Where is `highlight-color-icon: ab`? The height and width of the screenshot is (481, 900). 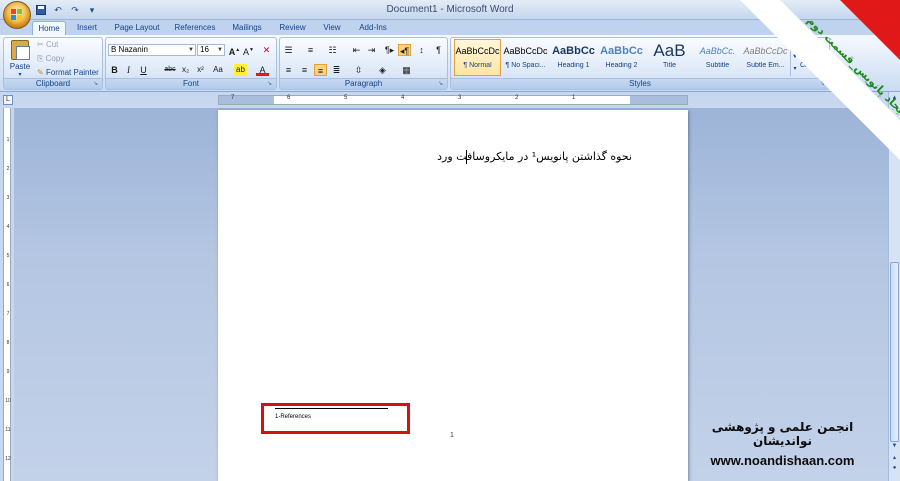
highlight-color-icon: ab is located at coordinates (240, 70).